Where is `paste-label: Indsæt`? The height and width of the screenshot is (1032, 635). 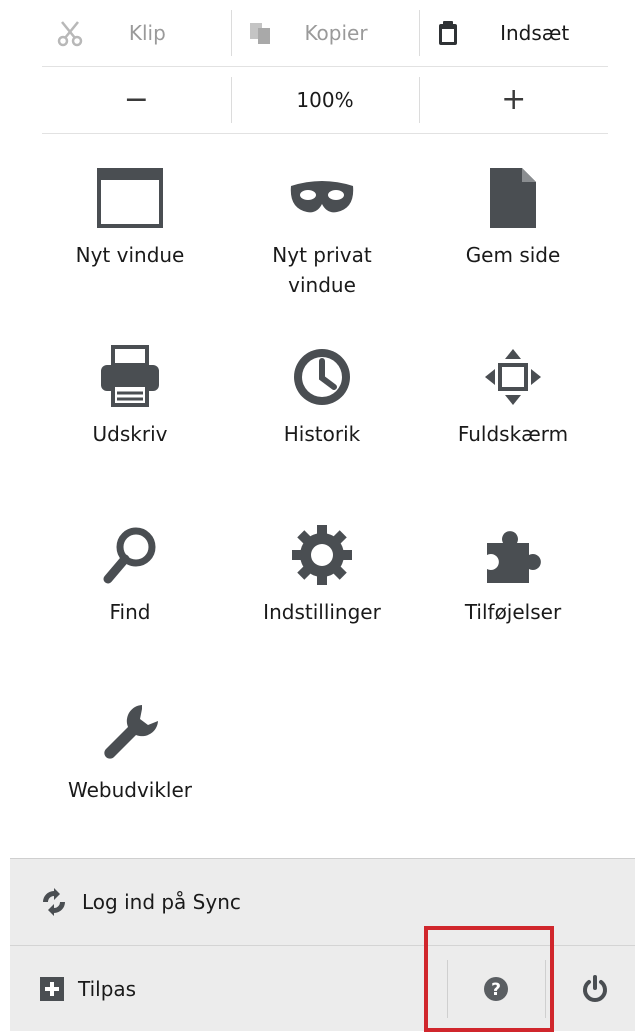
paste-label: Indsæt is located at coordinates (535, 33).